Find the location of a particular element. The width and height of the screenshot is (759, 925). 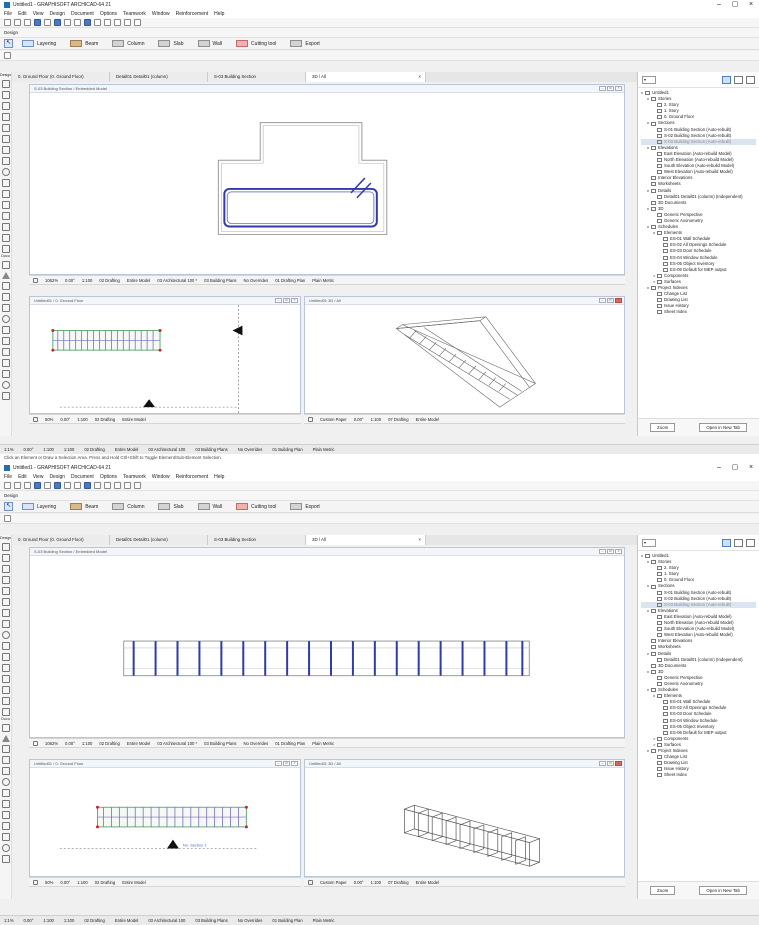

model-view: Entire Model is located at coordinates (428, 882).